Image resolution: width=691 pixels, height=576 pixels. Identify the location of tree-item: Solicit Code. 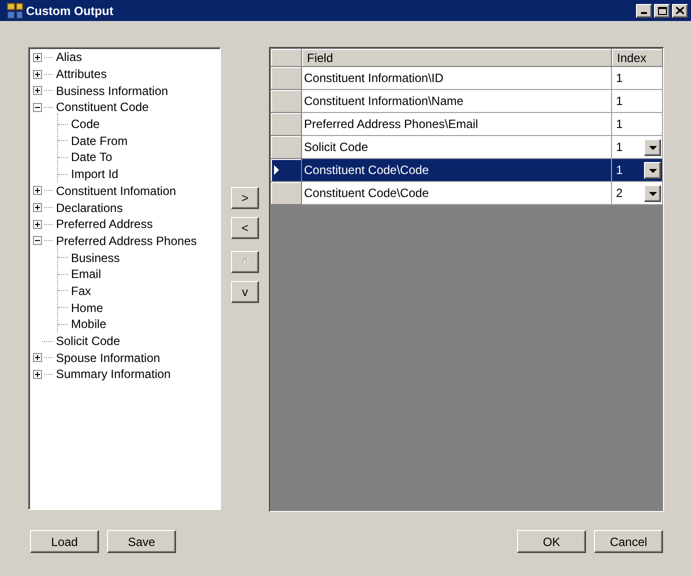
(88, 341).